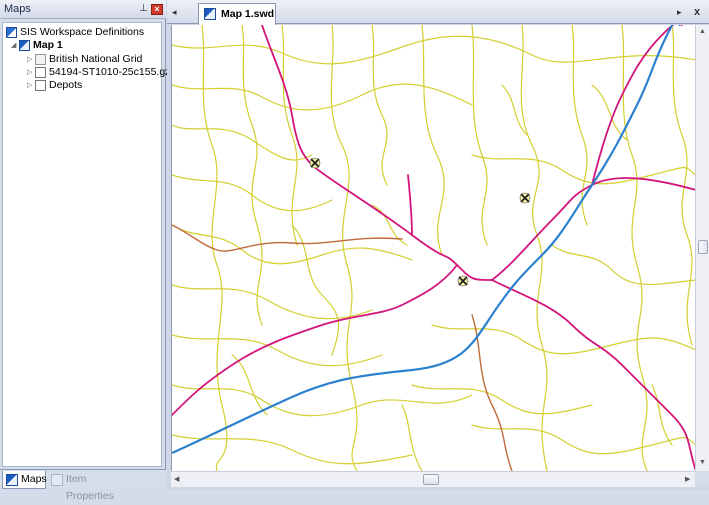  What do you see at coordinates (40, 59) in the screenshot?
I see `grid-icon` at bounding box center [40, 59].